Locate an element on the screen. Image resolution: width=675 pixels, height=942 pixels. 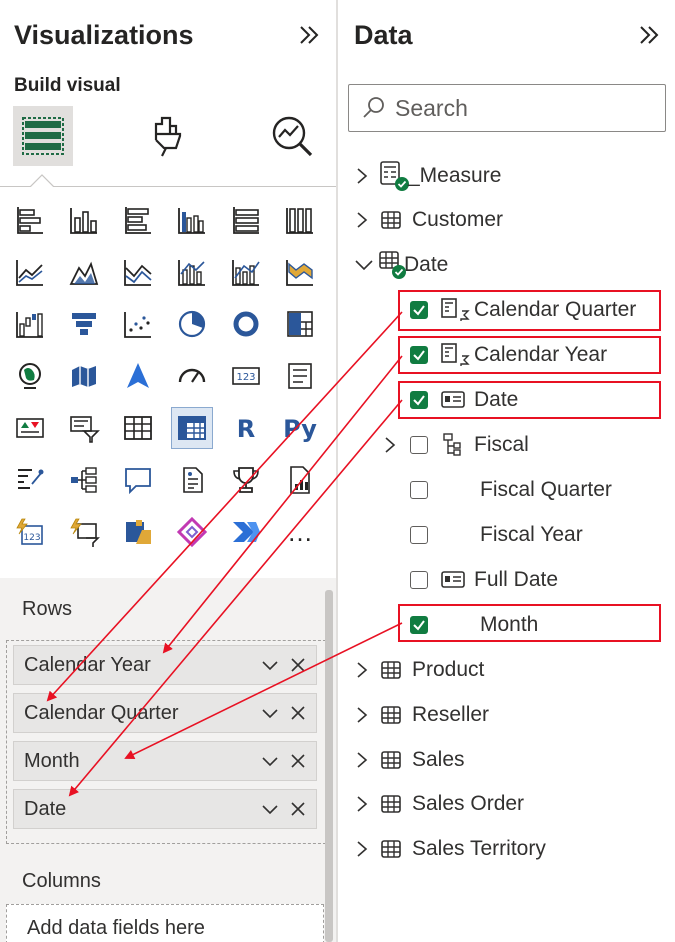
area-chart-icon is located at coordinates (84, 272).